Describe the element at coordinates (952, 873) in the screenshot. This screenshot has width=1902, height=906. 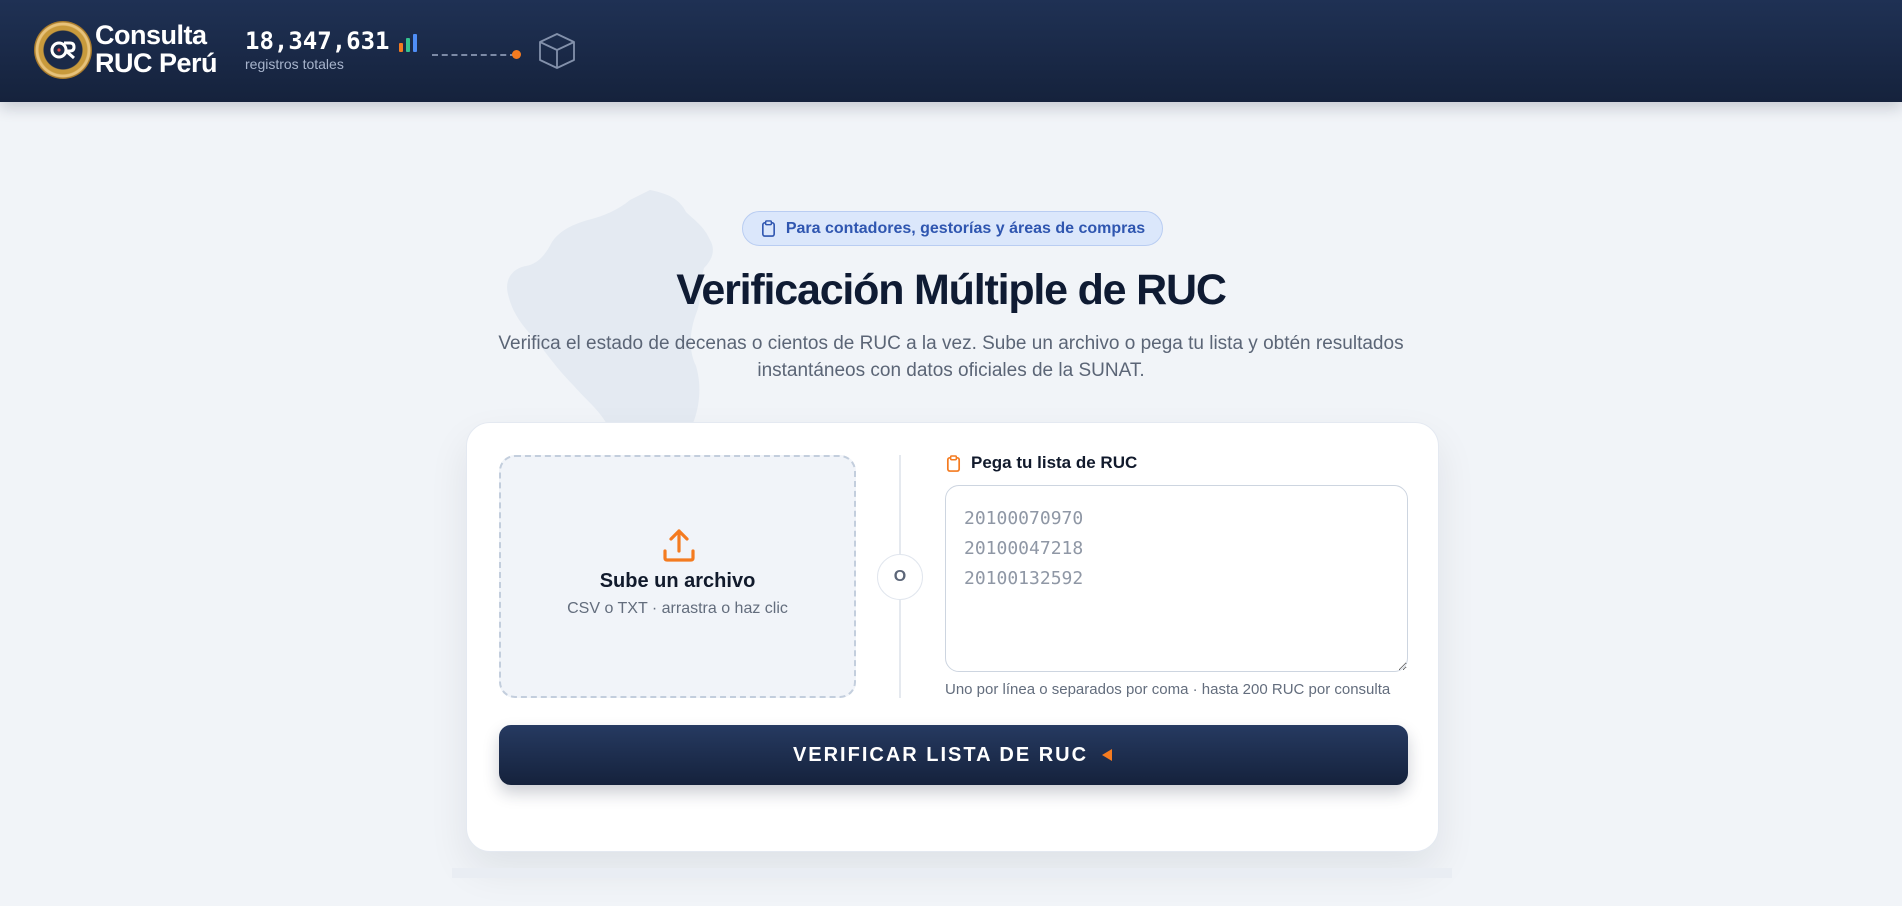
I see `bottom-strip` at that location.